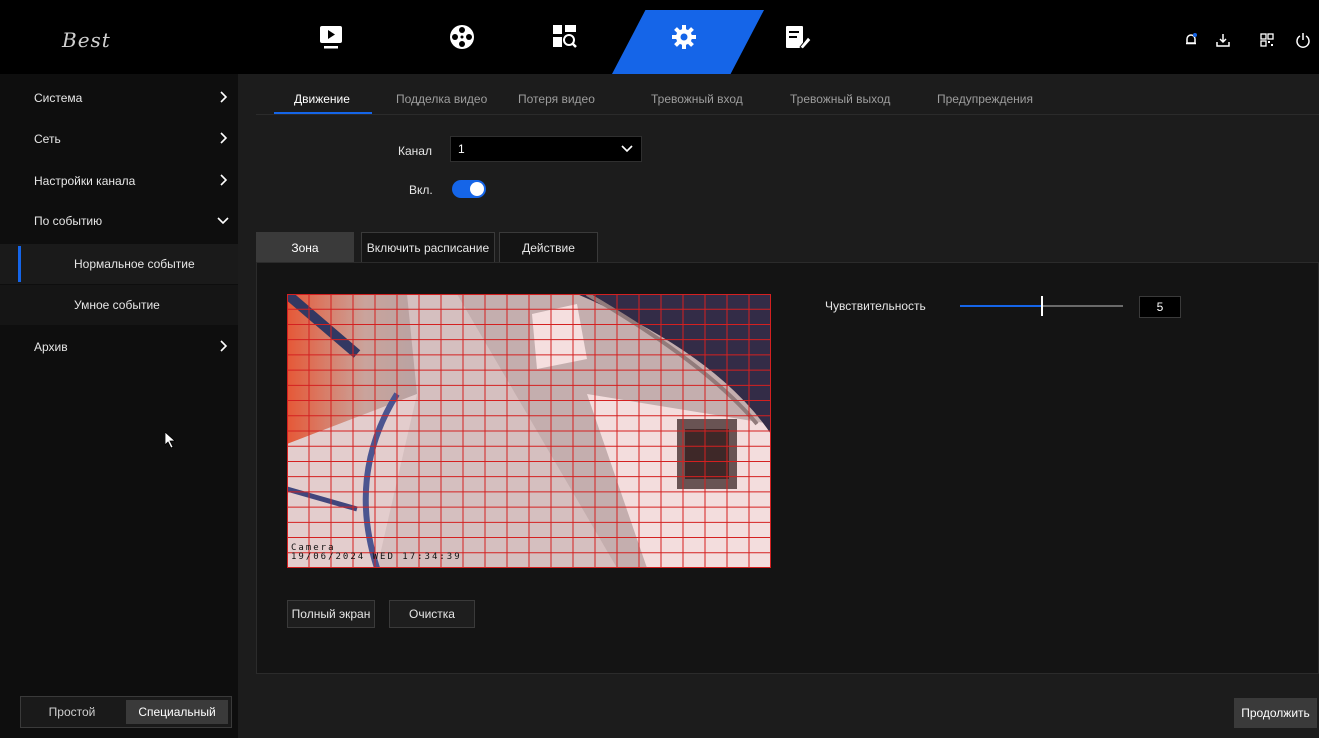 The width and height of the screenshot is (1319, 738). Describe the element at coordinates (441, 99) in the screenshot. I see `tab-video-tampering: Подделка видео` at that location.